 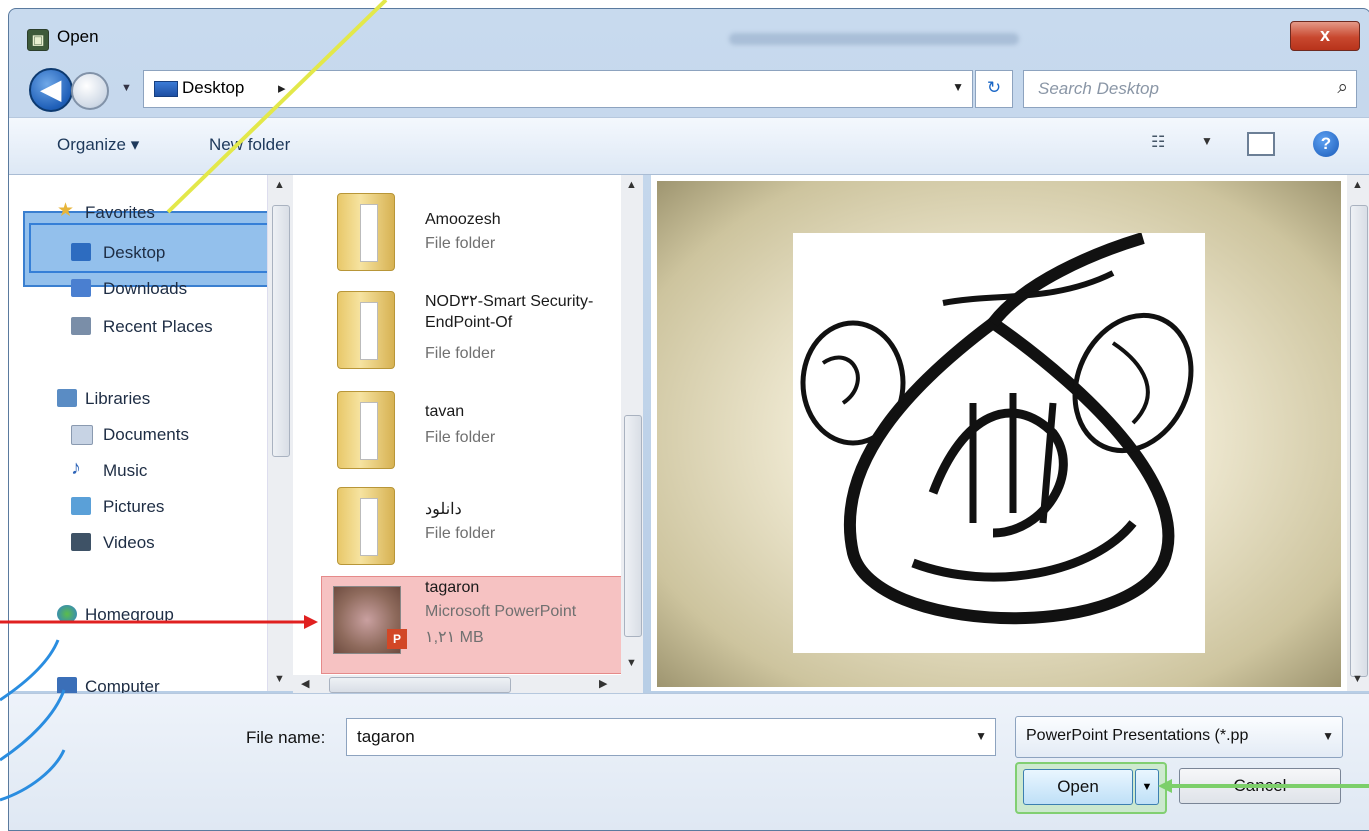 What do you see at coordinates (98, 145) in the screenshot?
I see `organize-button: Organize ▾` at bounding box center [98, 145].